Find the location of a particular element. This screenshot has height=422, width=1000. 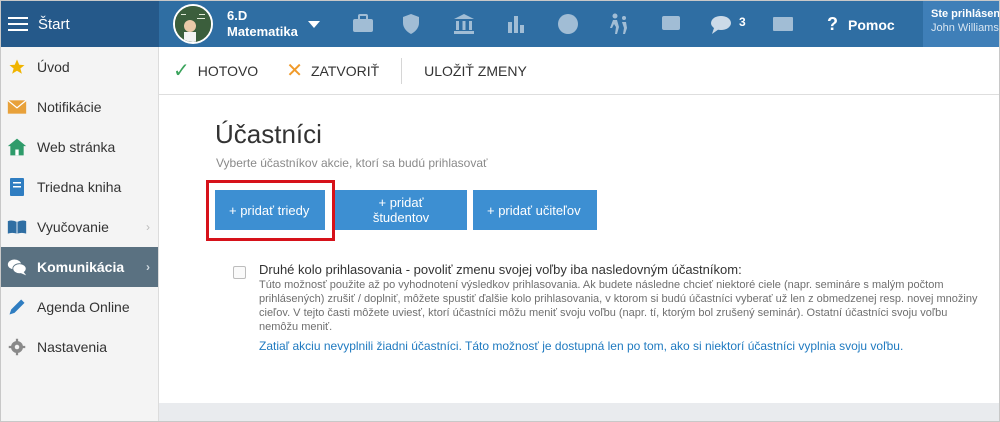

chalkboard-teacher-icon is located at coordinates (193, 24).